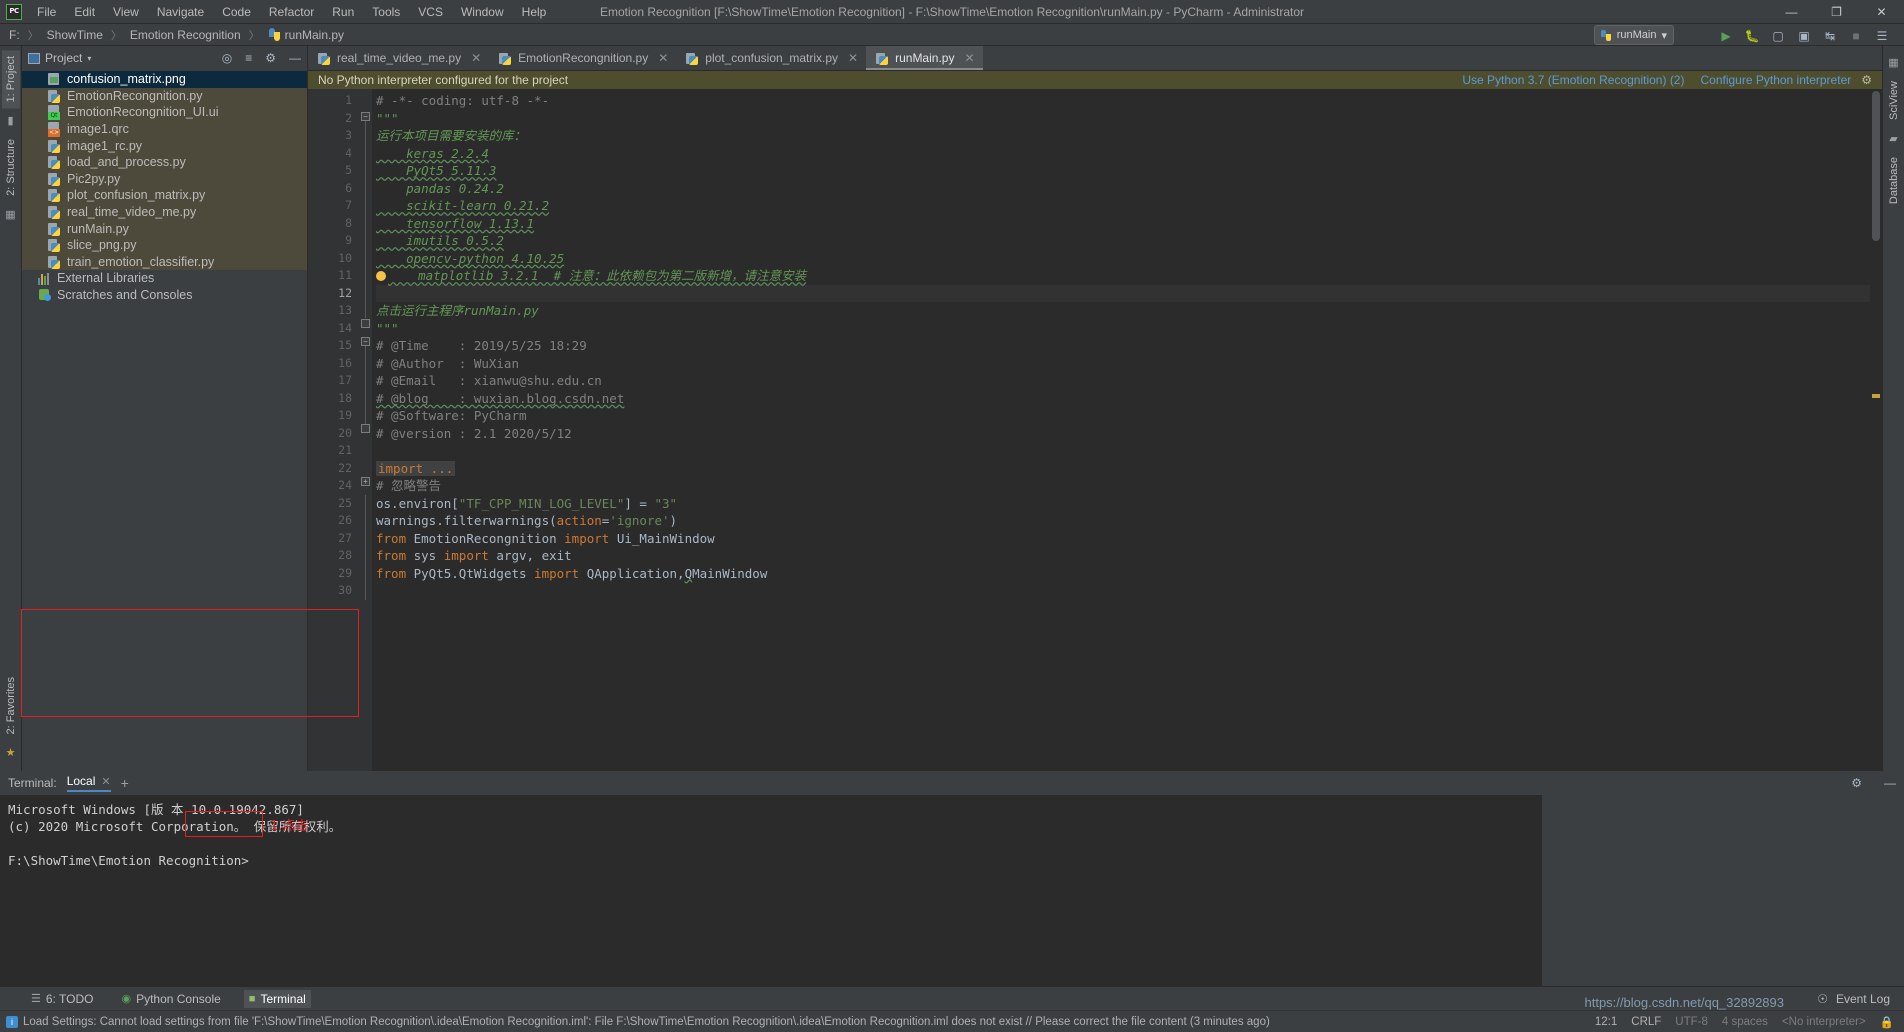  I want to click on menu-tools: Tools, so click(386, 12).